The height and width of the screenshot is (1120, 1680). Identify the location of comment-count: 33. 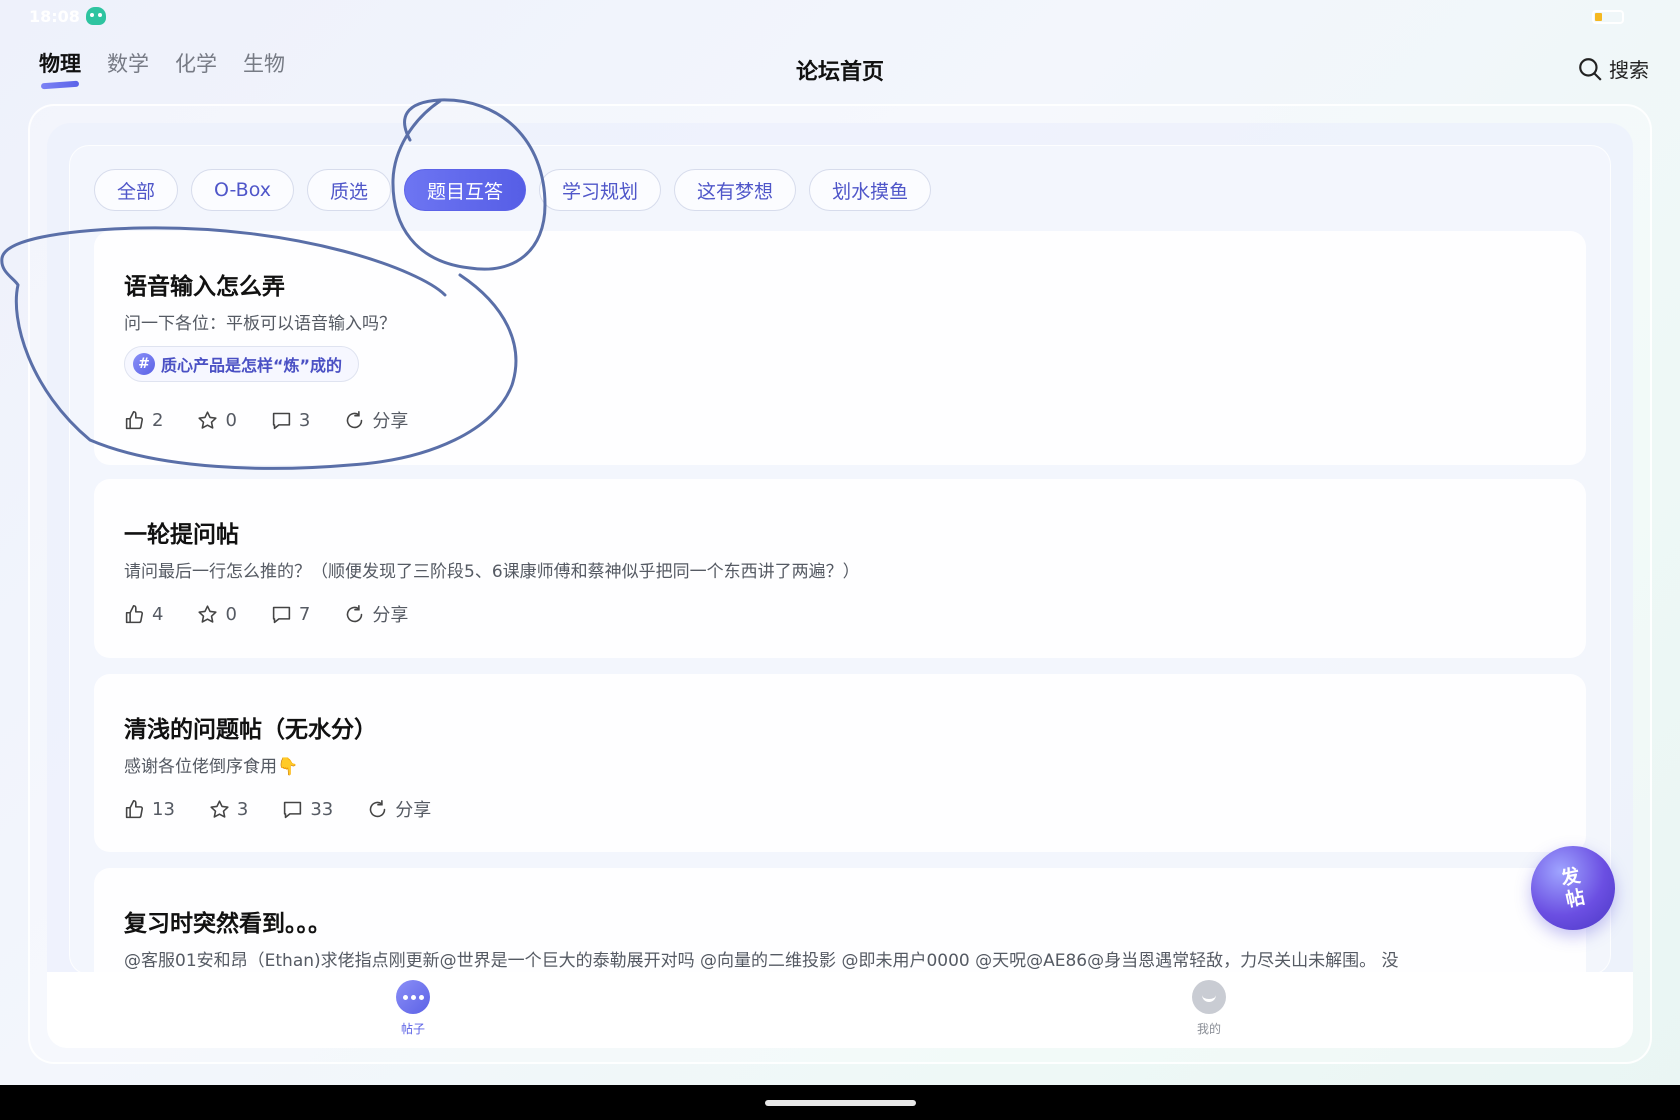
(322, 809).